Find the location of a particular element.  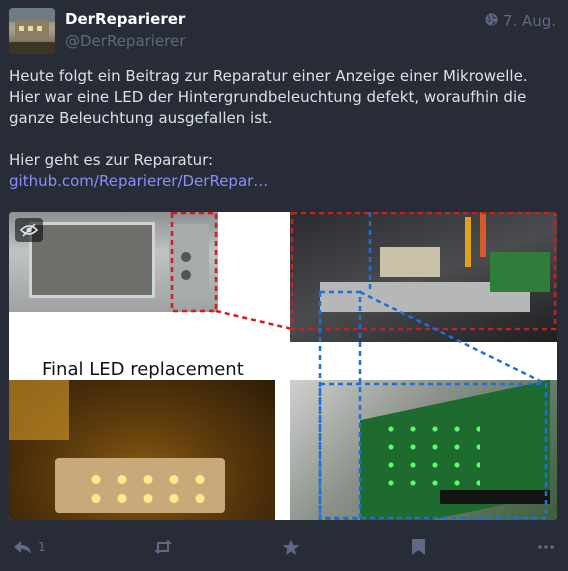

ellipsis-icon is located at coordinates (546, 547).